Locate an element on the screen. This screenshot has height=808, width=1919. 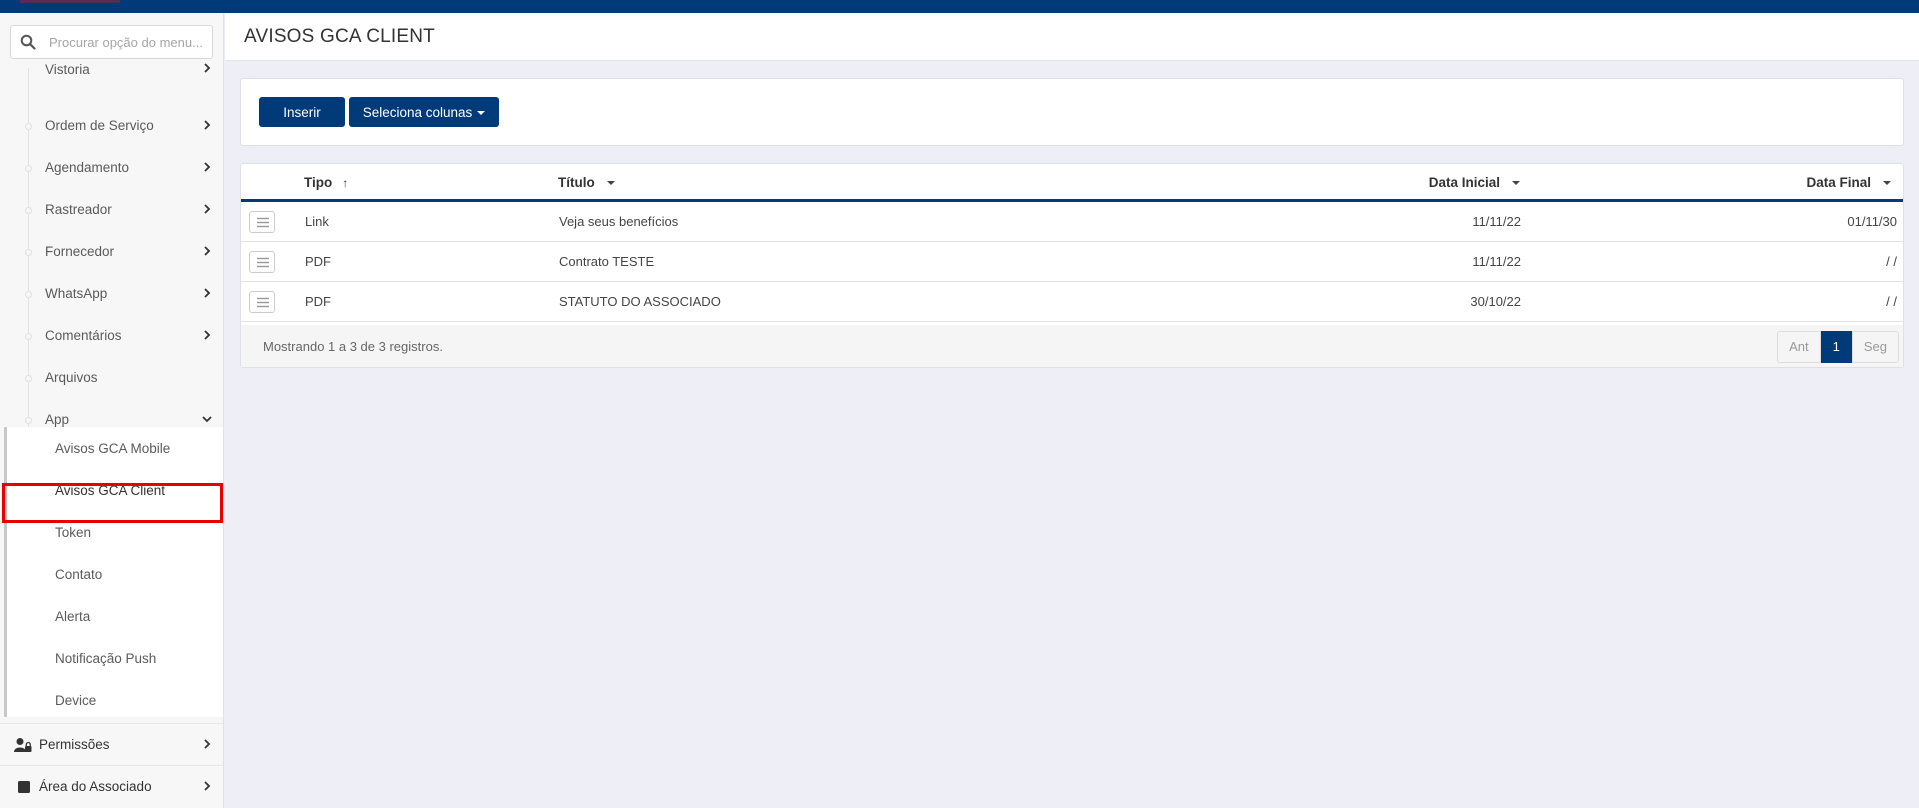
sidebar-section-permissoes: Permissões is located at coordinates (111, 744).